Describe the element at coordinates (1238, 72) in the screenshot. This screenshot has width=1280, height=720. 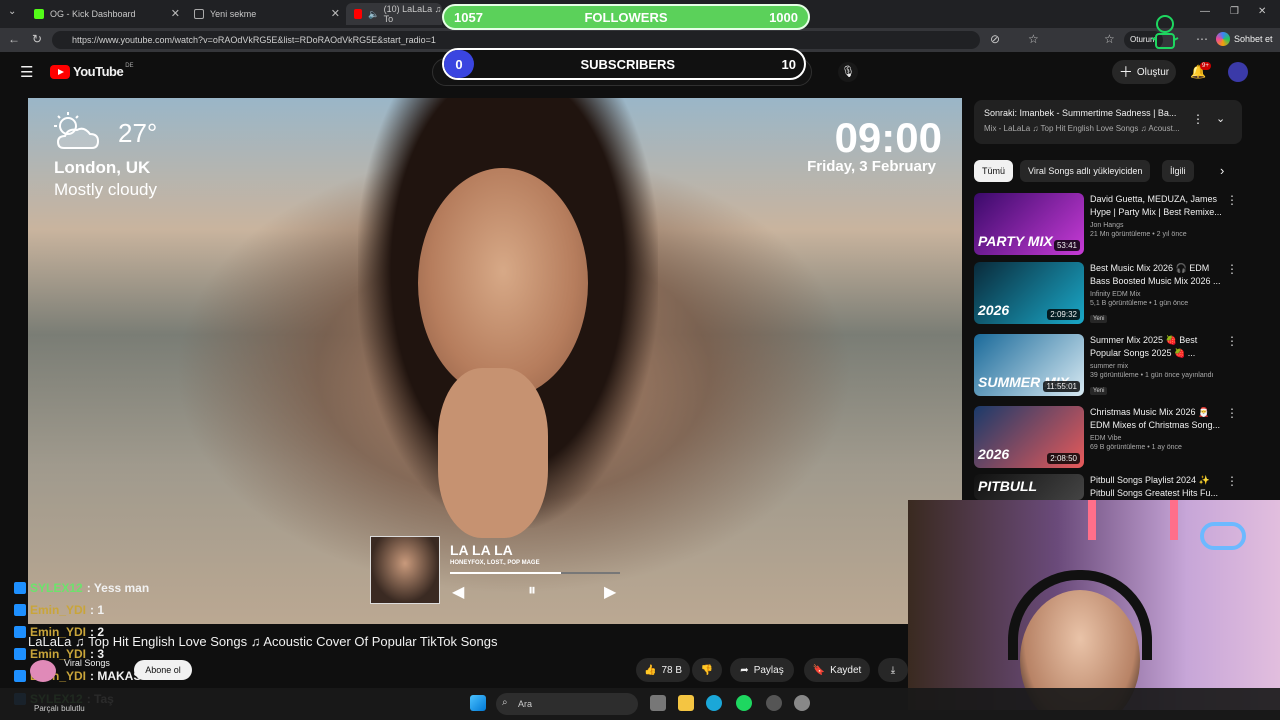
I see `avatar` at that location.